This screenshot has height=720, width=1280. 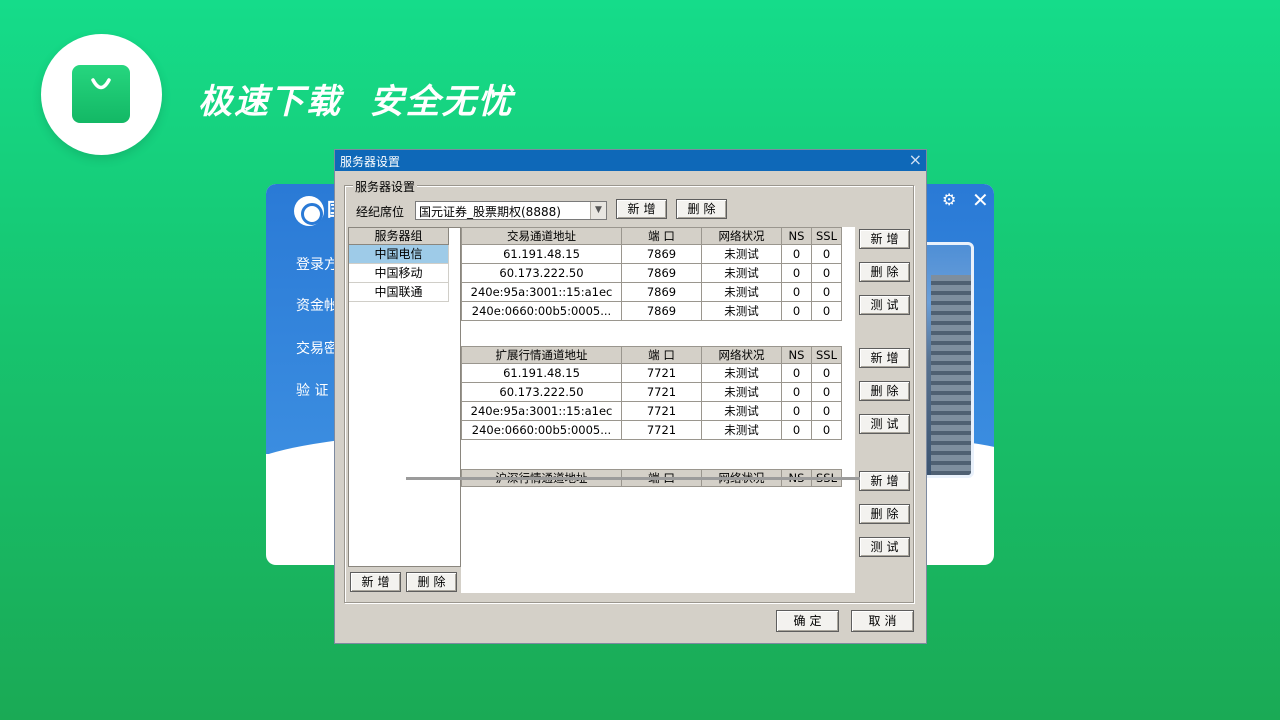 I want to click on server-group-list: 服务器组 中国电信 中国移动 中国联通, so click(x=404, y=397).